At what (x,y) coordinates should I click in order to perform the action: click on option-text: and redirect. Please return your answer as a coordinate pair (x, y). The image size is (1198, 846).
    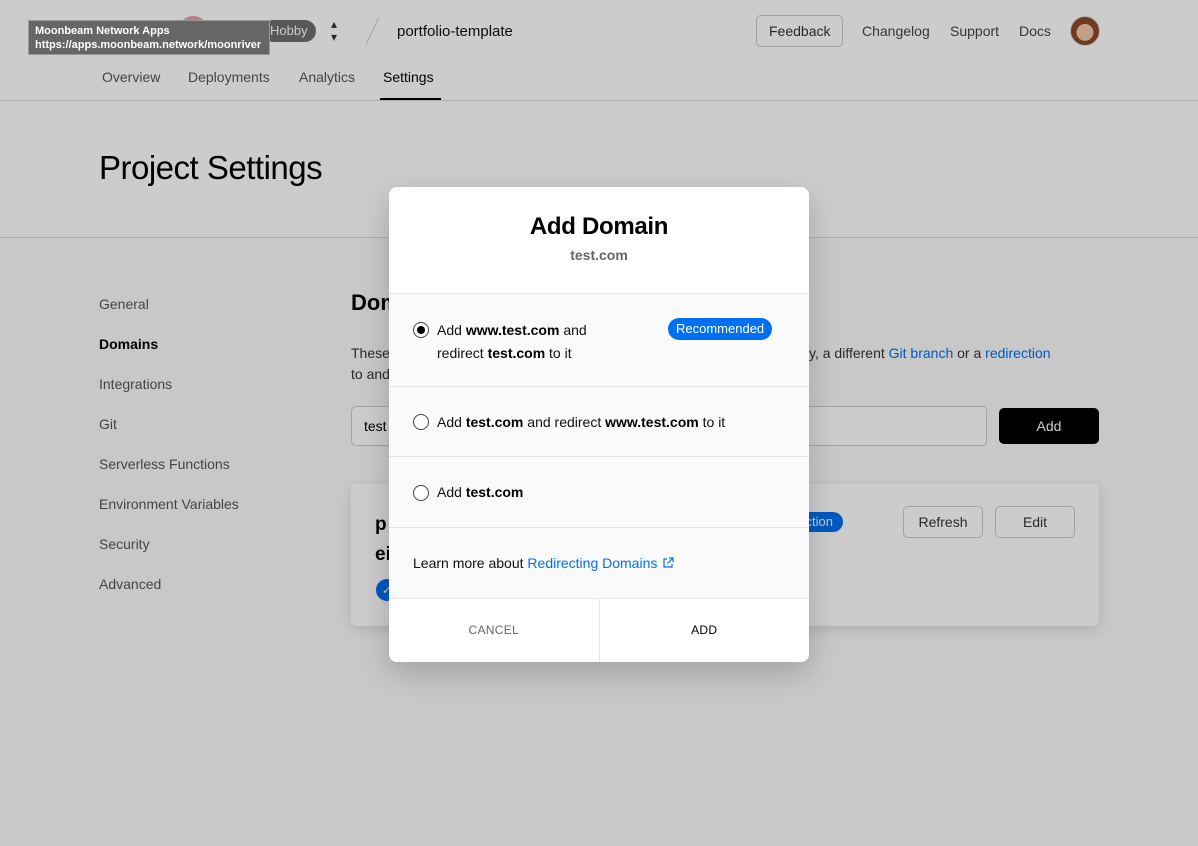
    Looking at the image, I should click on (564, 422).